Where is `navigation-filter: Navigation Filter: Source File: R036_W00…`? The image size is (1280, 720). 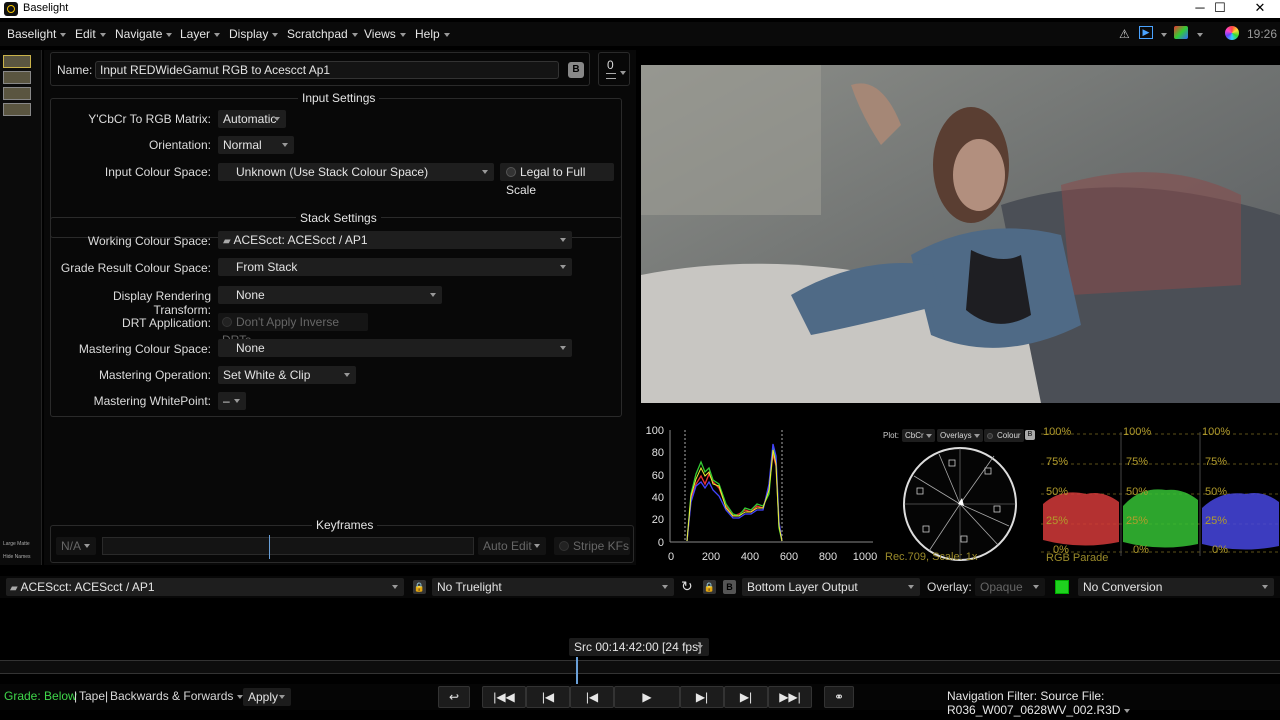 navigation-filter: Navigation Filter: Source File: R036_W00… is located at coordinates (1113, 703).